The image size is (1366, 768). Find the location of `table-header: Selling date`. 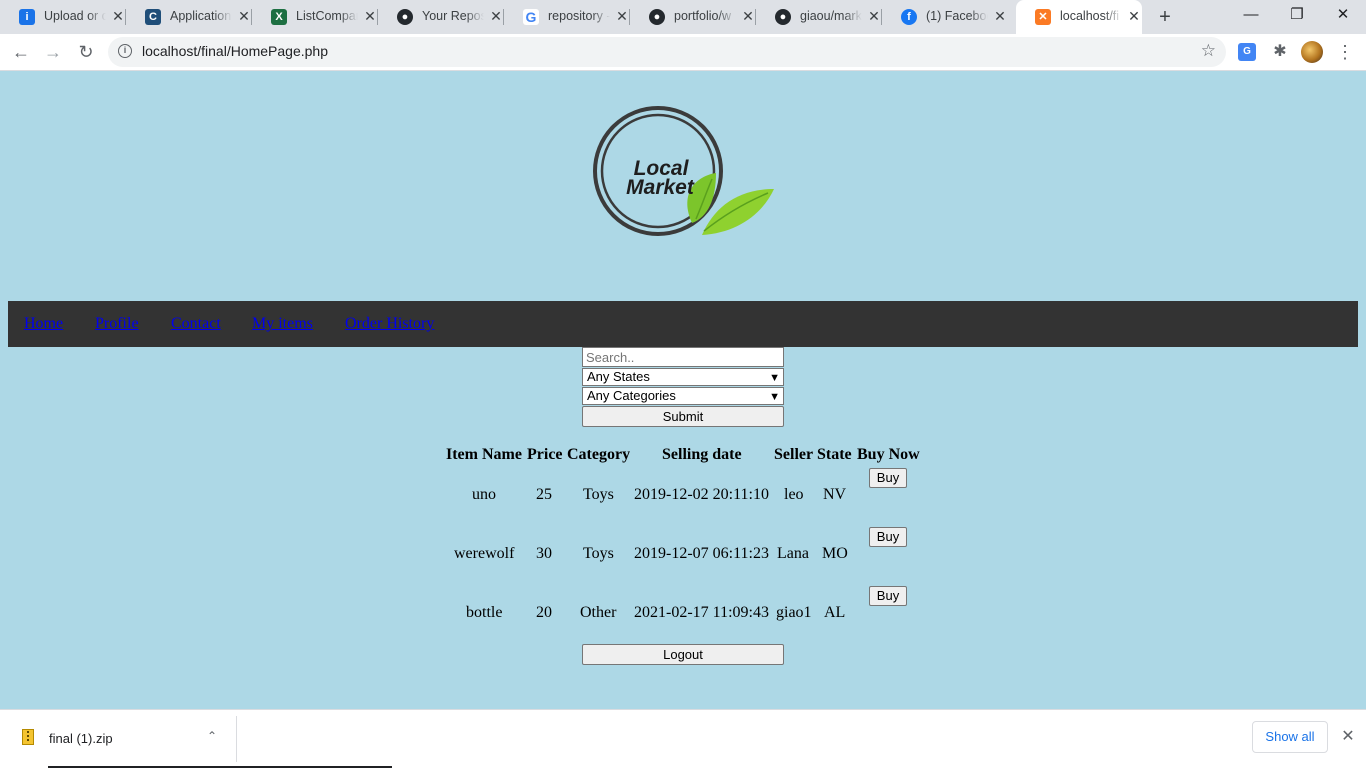

table-header: Selling date is located at coordinates (702, 454).